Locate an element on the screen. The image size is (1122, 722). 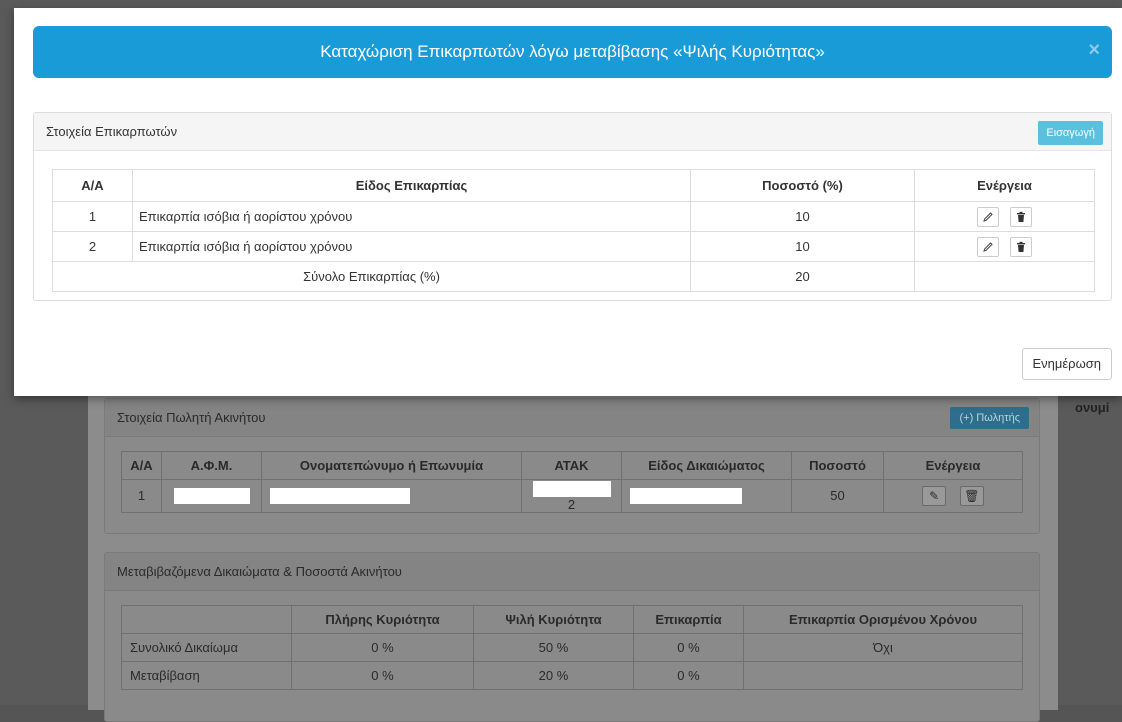
rights-col-bare: Ψιλή Κυριότητα is located at coordinates (553, 619).